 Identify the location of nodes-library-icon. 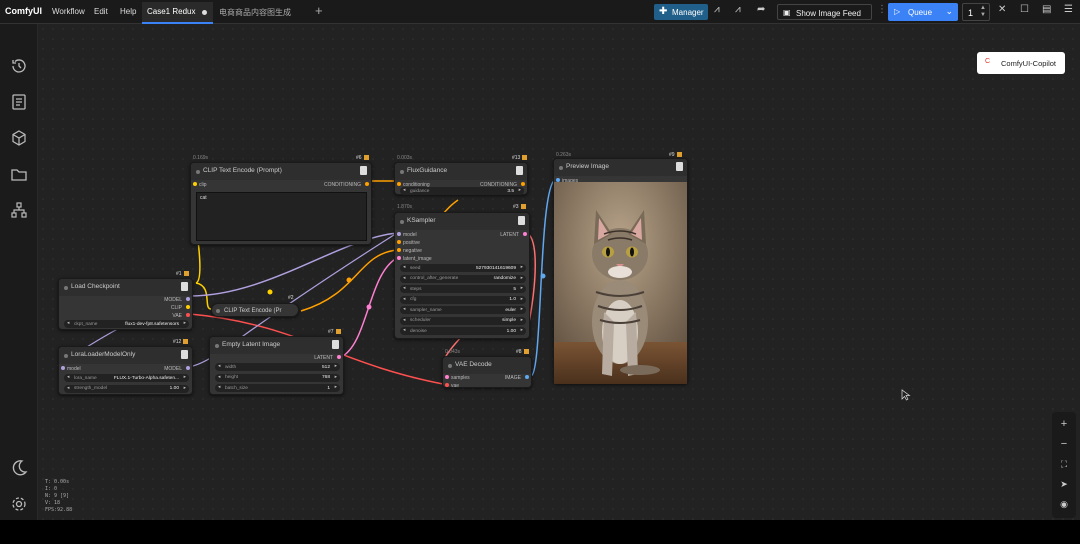
(19, 210).